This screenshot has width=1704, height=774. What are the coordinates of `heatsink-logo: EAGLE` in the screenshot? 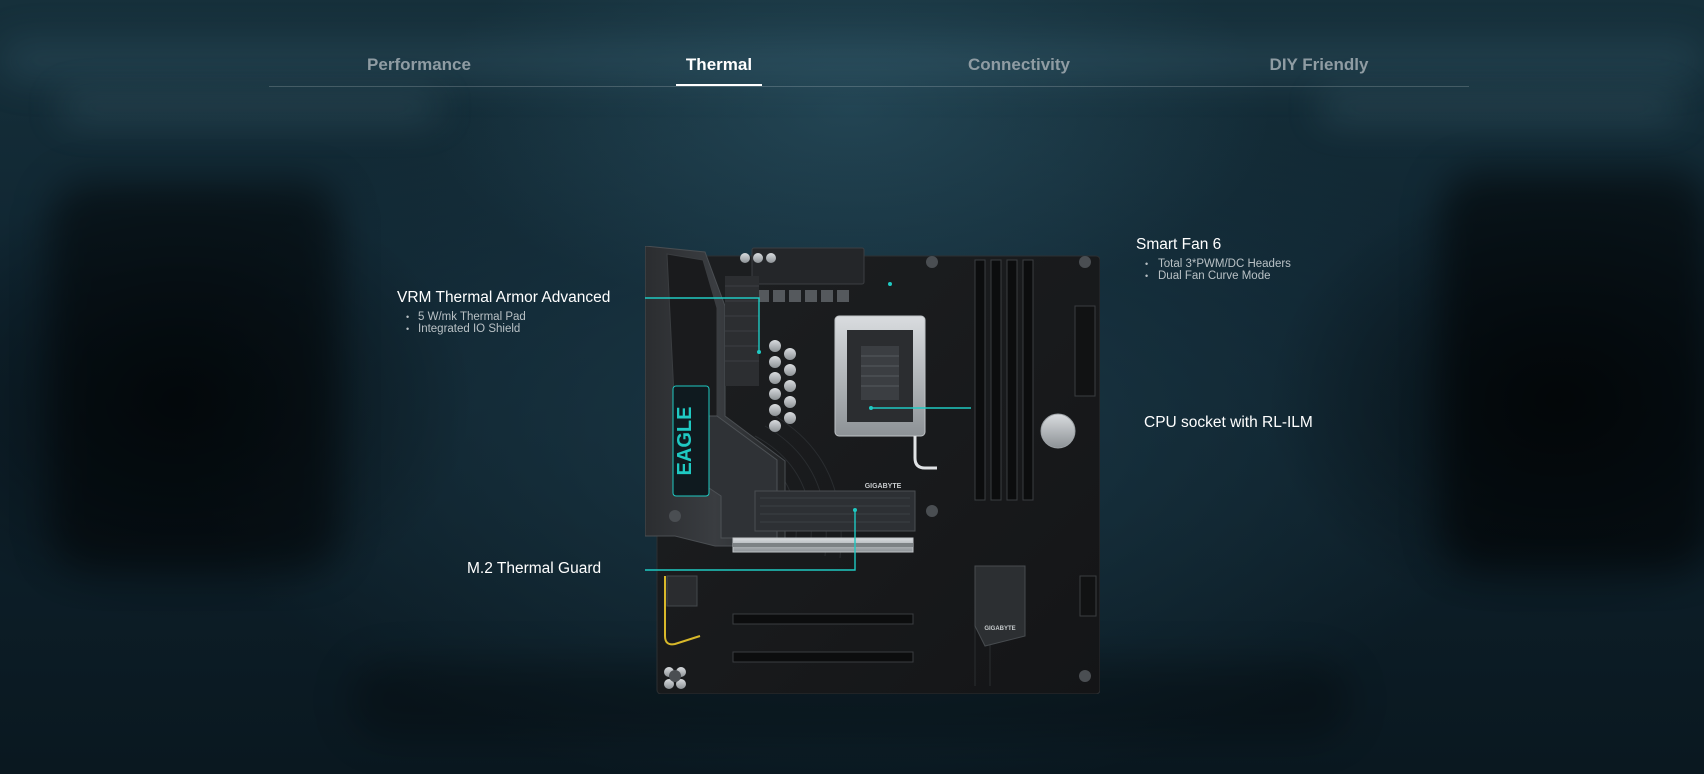 It's located at (685, 441).